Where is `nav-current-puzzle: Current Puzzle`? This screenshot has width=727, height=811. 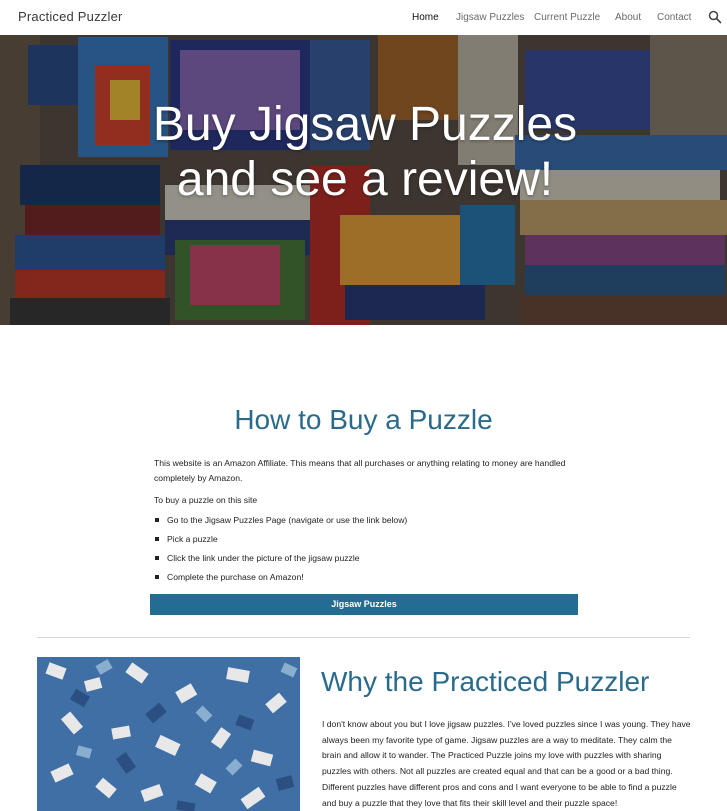 nav-current-puzzle: Current Puzzle is located at coordinates (567, 17).